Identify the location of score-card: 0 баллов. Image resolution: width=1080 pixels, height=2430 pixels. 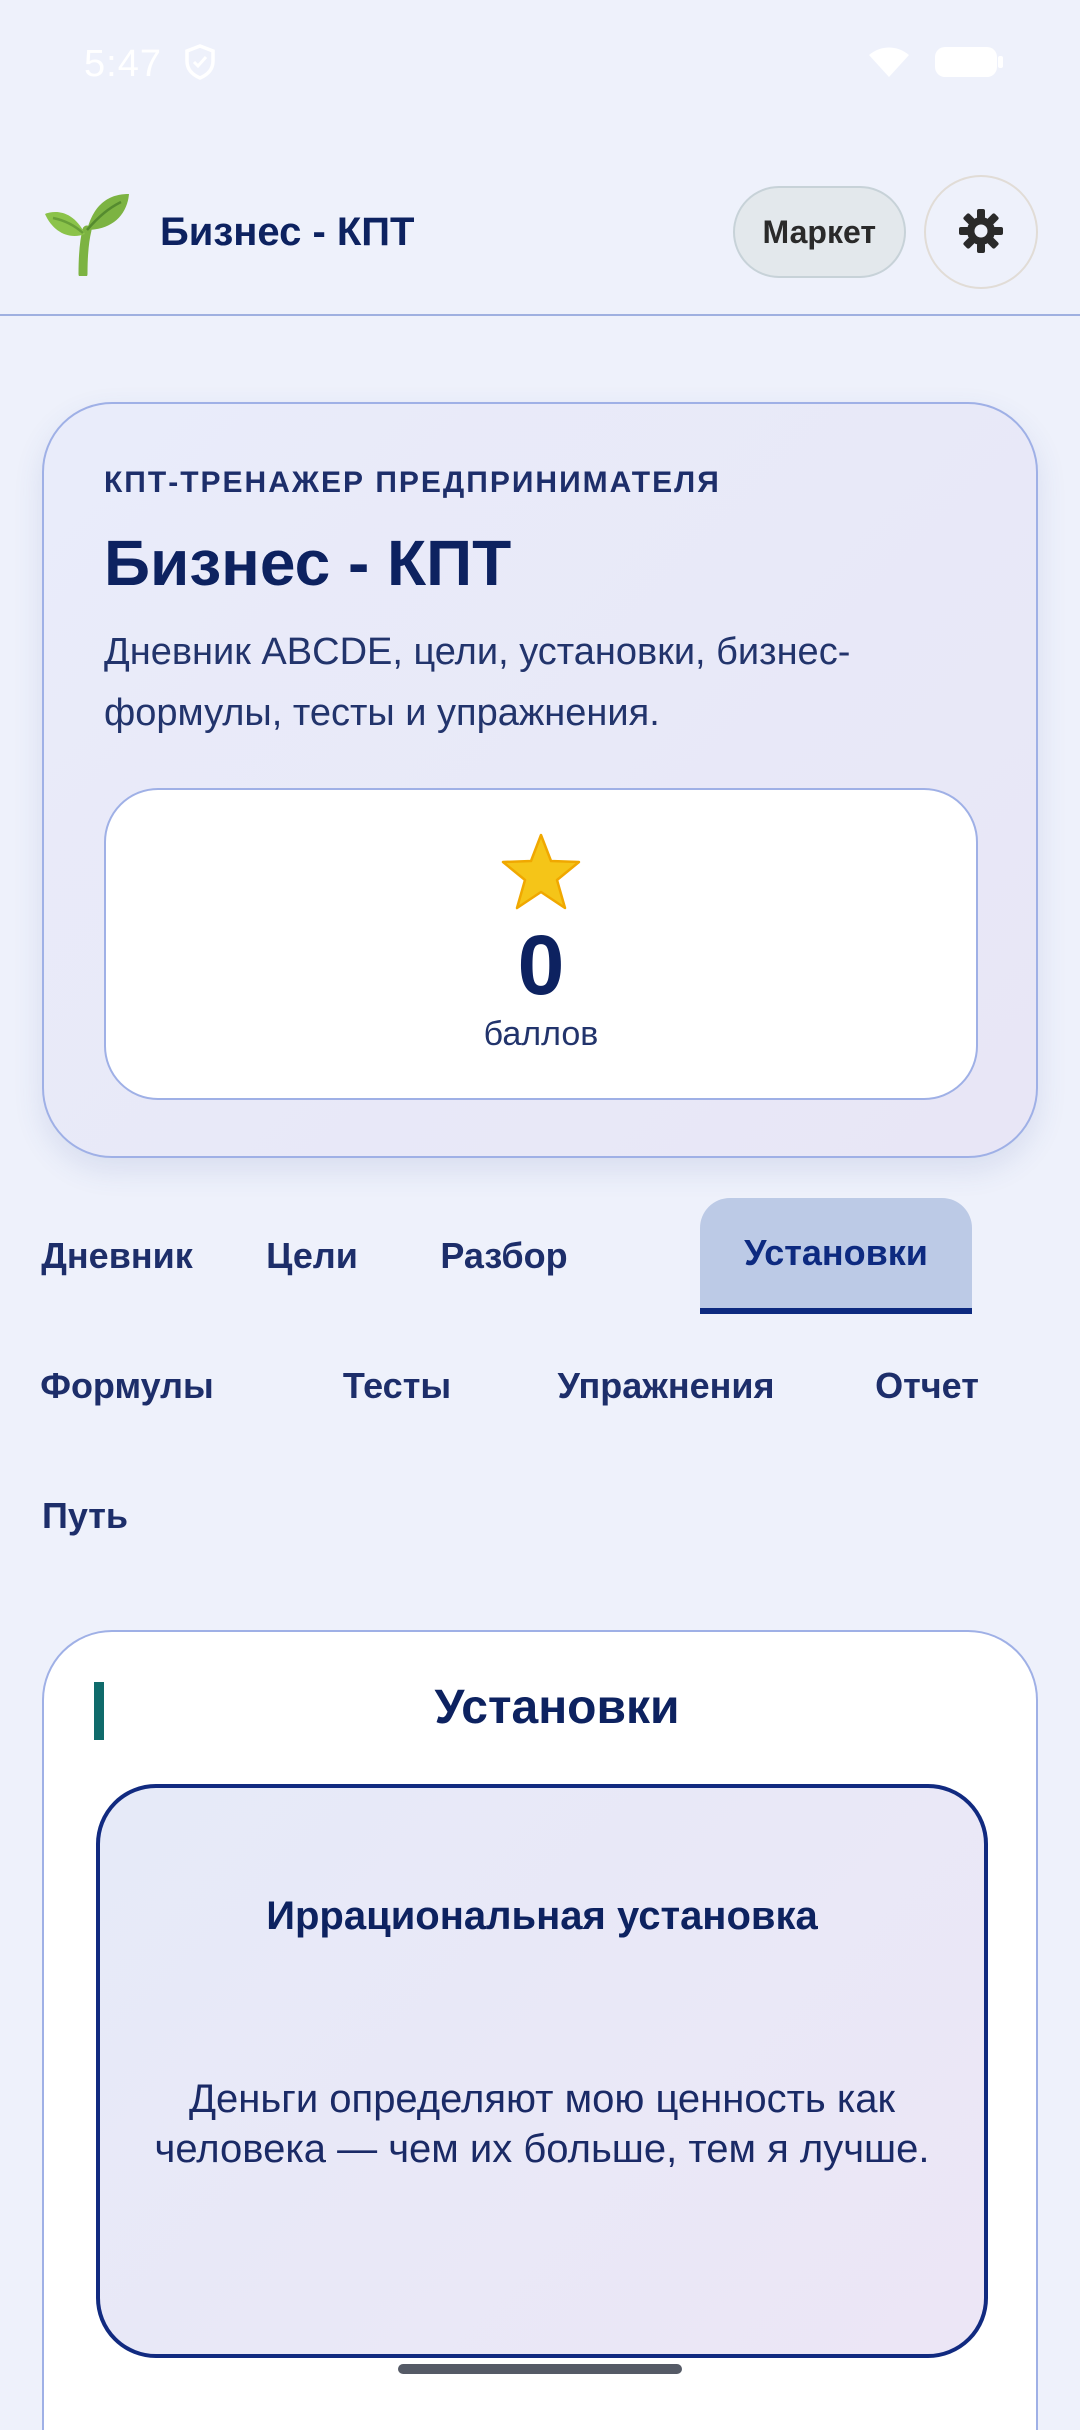
(541, 944).